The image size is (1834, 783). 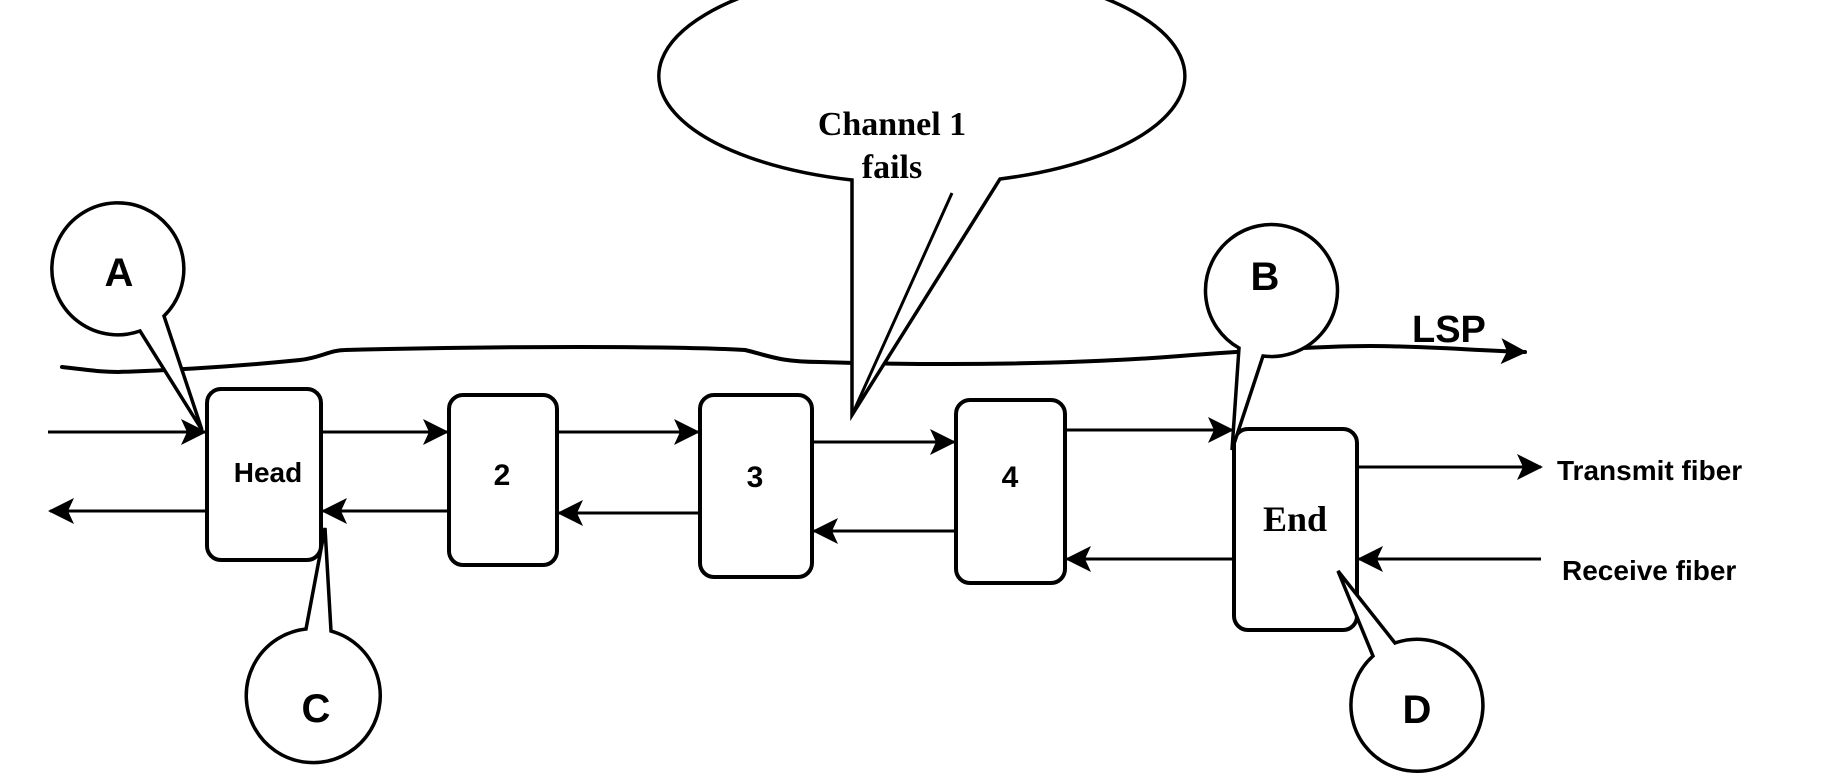 I want to click on node-head-label: Head, so click(x=268, y=472).